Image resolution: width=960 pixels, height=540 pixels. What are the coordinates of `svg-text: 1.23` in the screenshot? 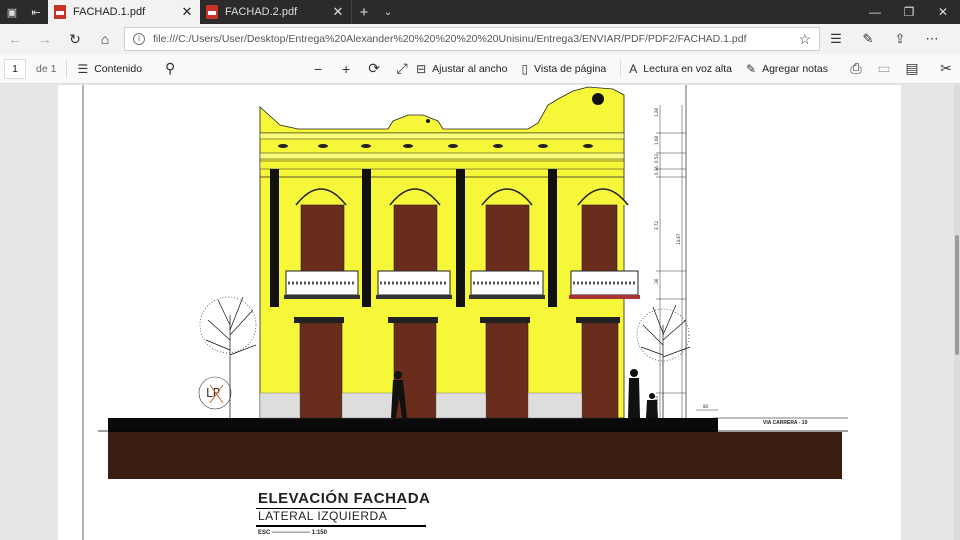 It's located at (656, 400).